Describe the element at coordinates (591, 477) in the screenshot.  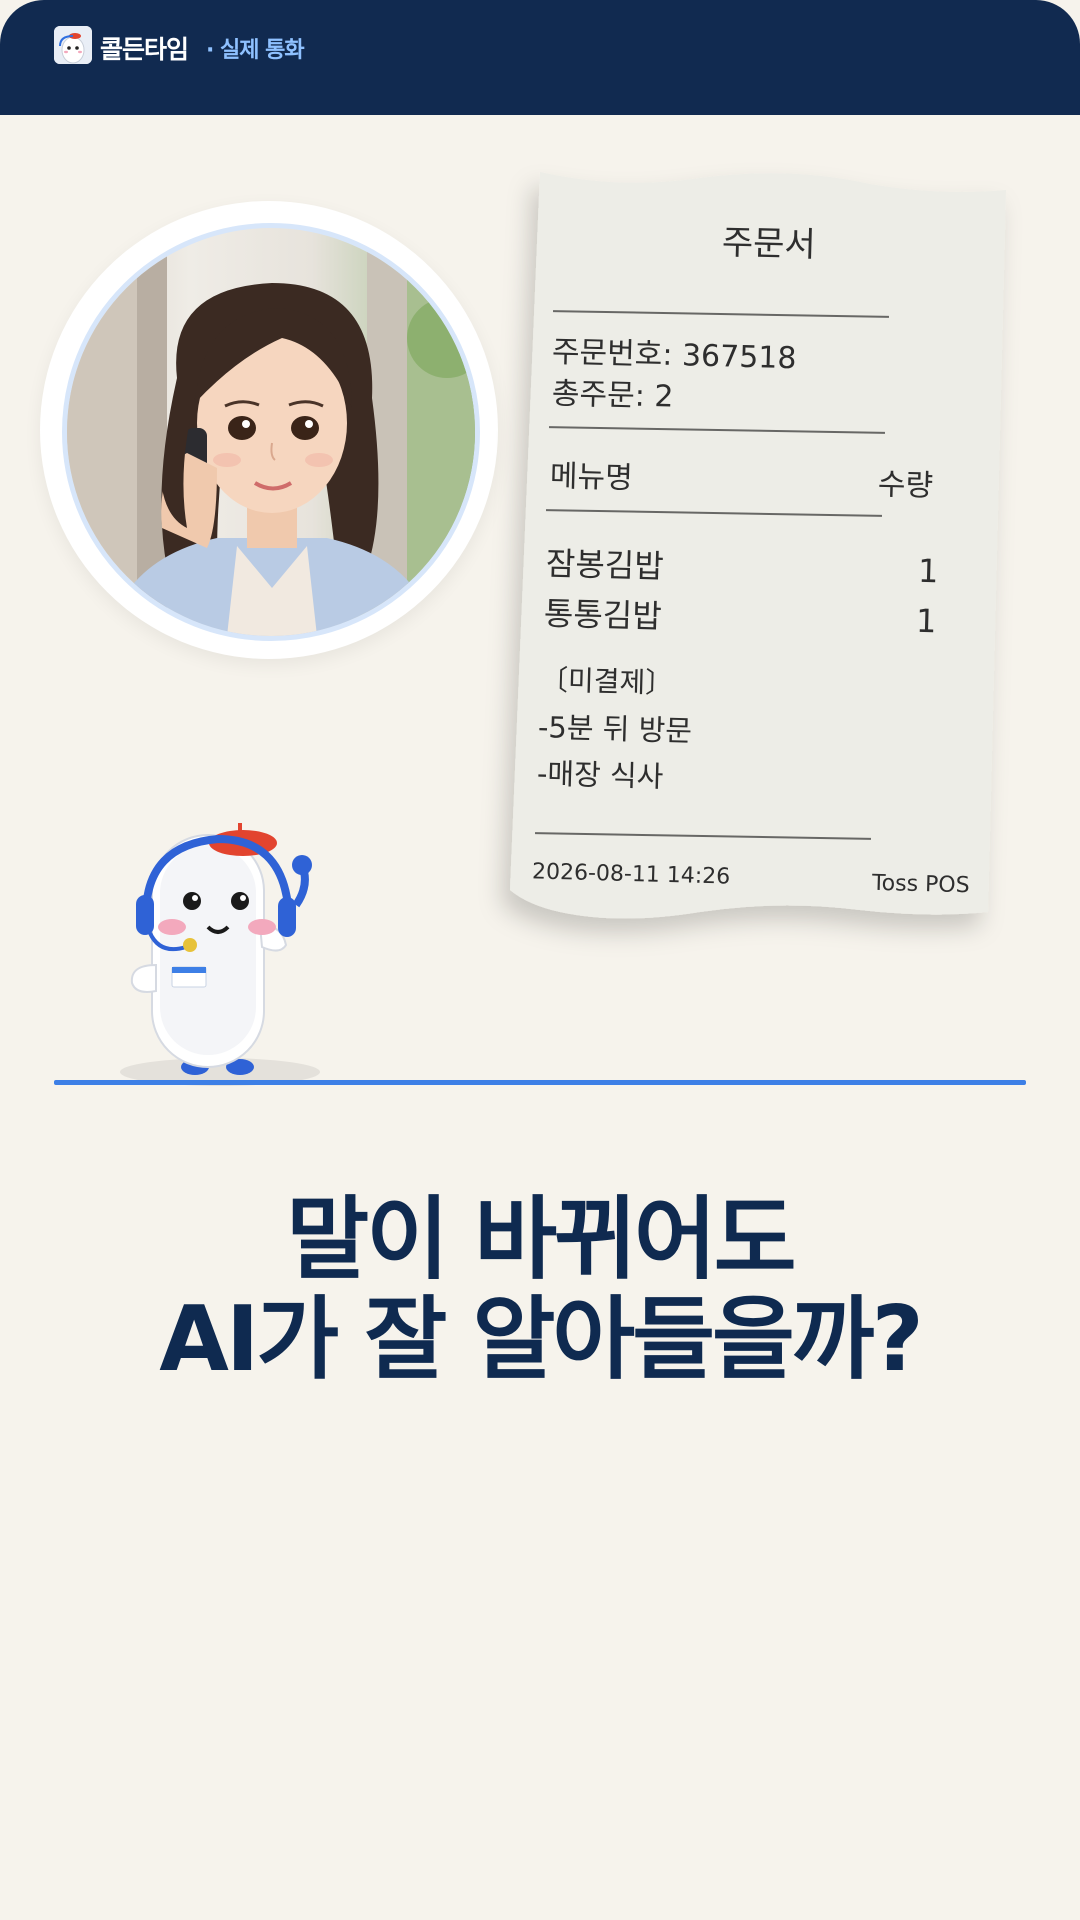
I see `column-menu-name: 메뉴명` at that location.